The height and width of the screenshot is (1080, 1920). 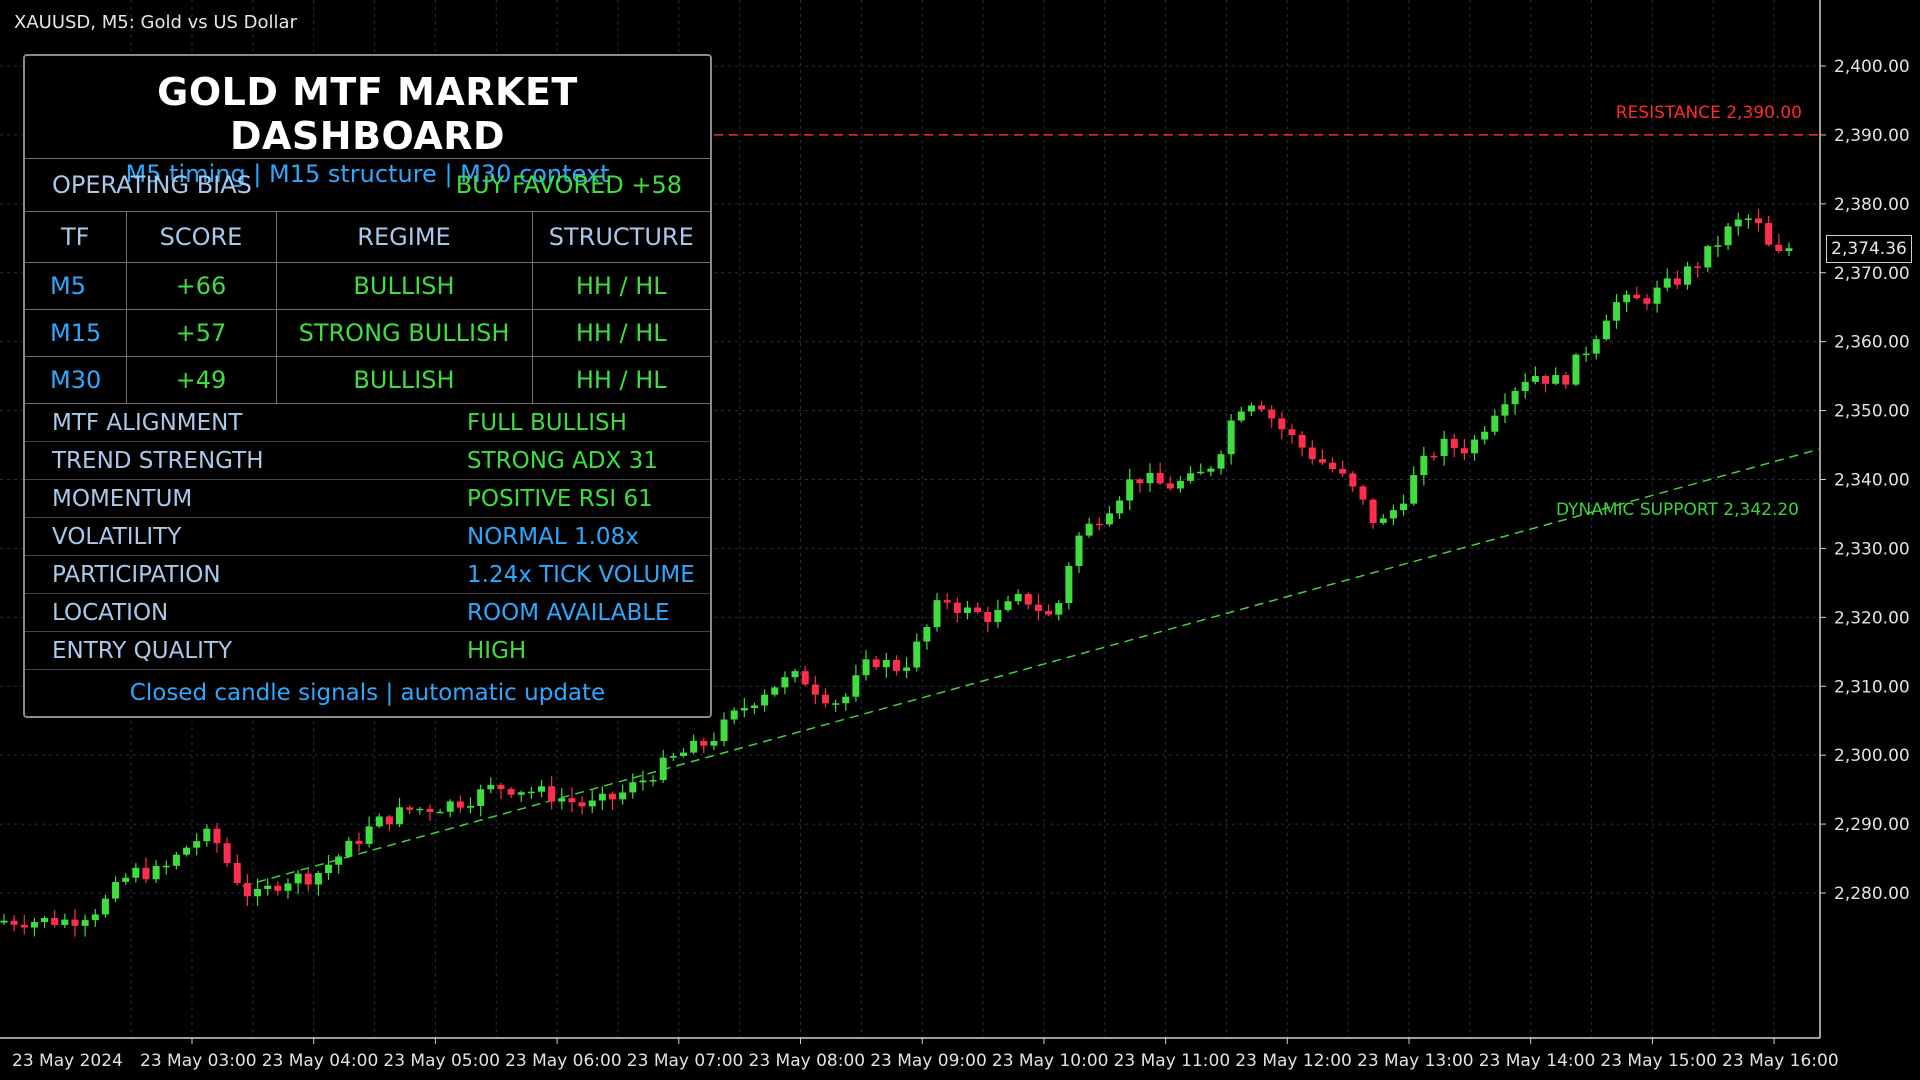 I want to click on tf-cell: M30, so click(x=76, y=380).